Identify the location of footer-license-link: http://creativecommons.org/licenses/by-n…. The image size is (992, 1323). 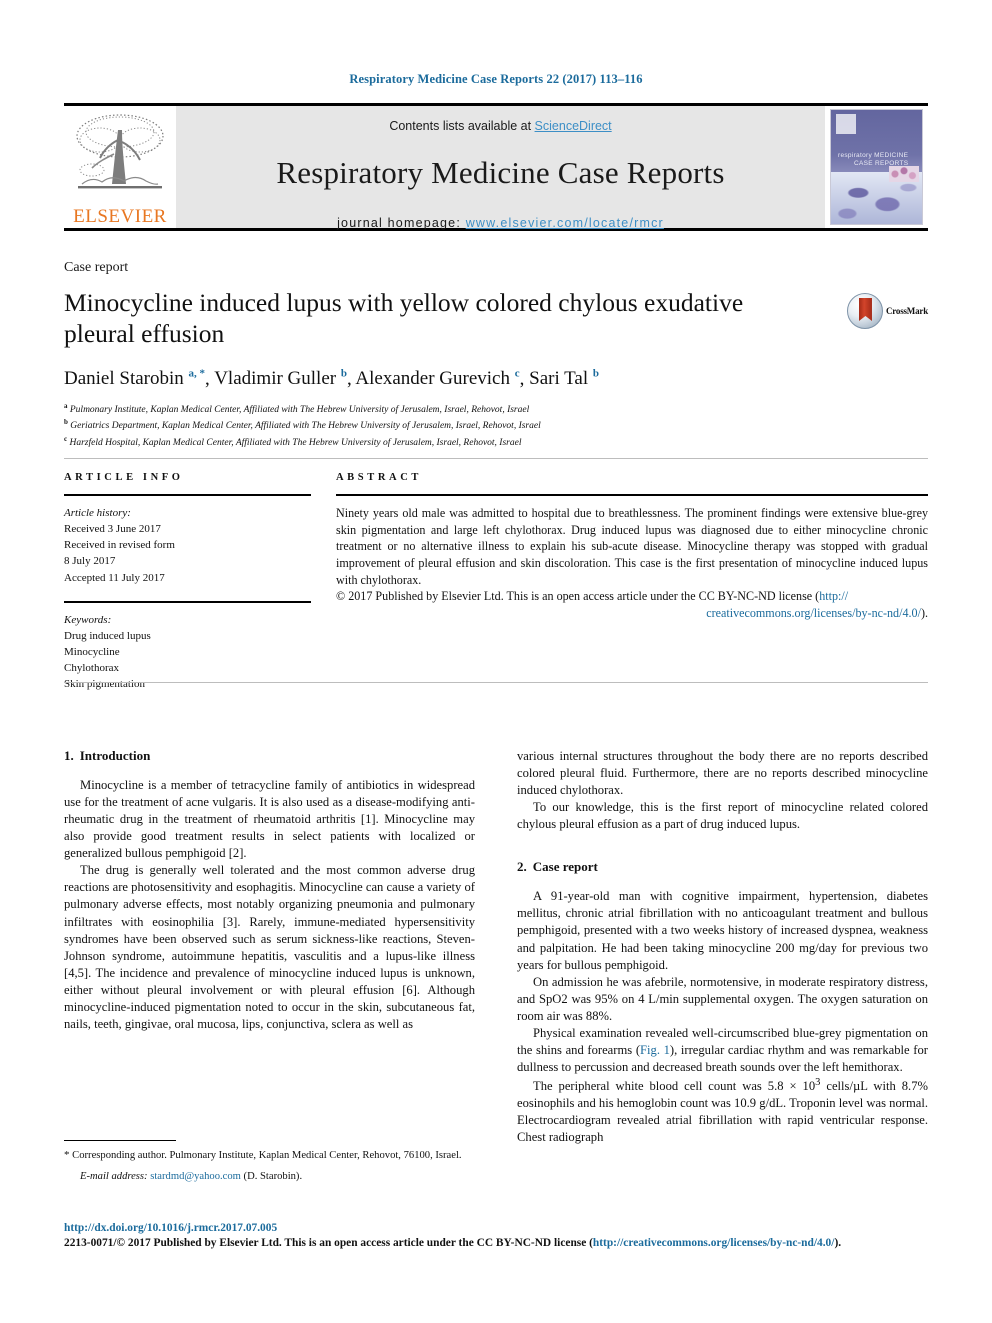
(714, 1243).